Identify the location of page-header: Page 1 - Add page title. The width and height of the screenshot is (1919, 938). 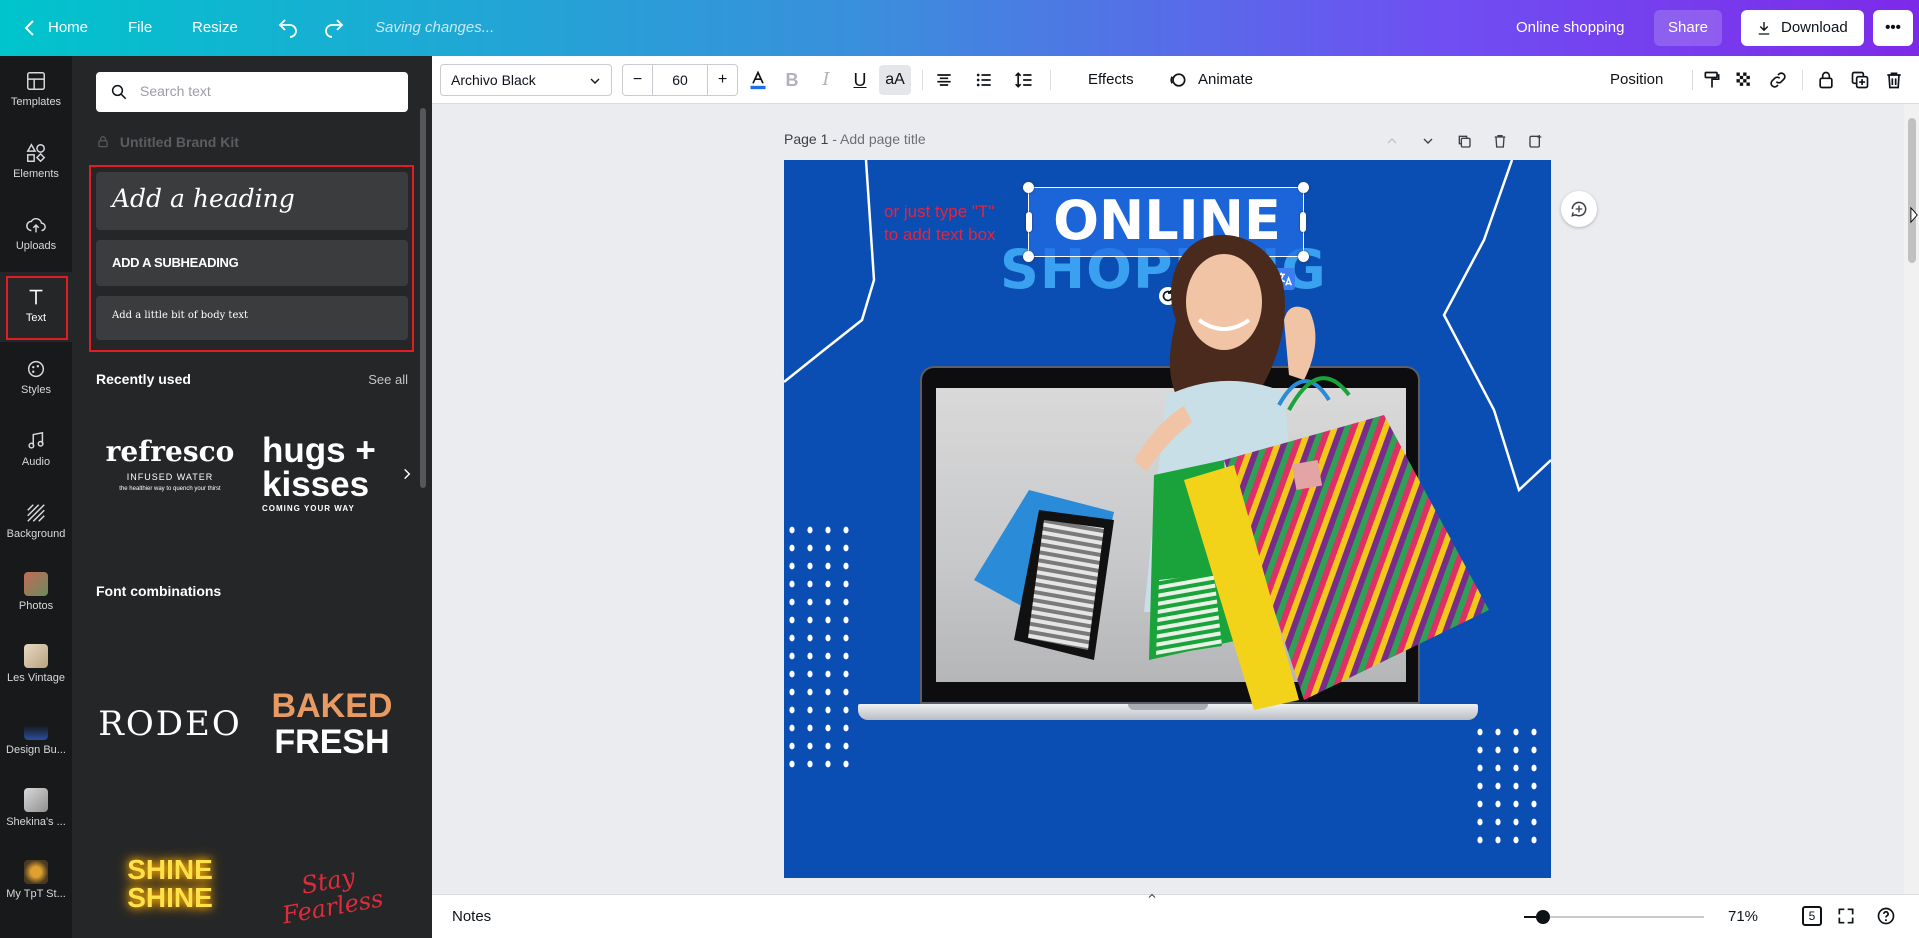
(855, 139).